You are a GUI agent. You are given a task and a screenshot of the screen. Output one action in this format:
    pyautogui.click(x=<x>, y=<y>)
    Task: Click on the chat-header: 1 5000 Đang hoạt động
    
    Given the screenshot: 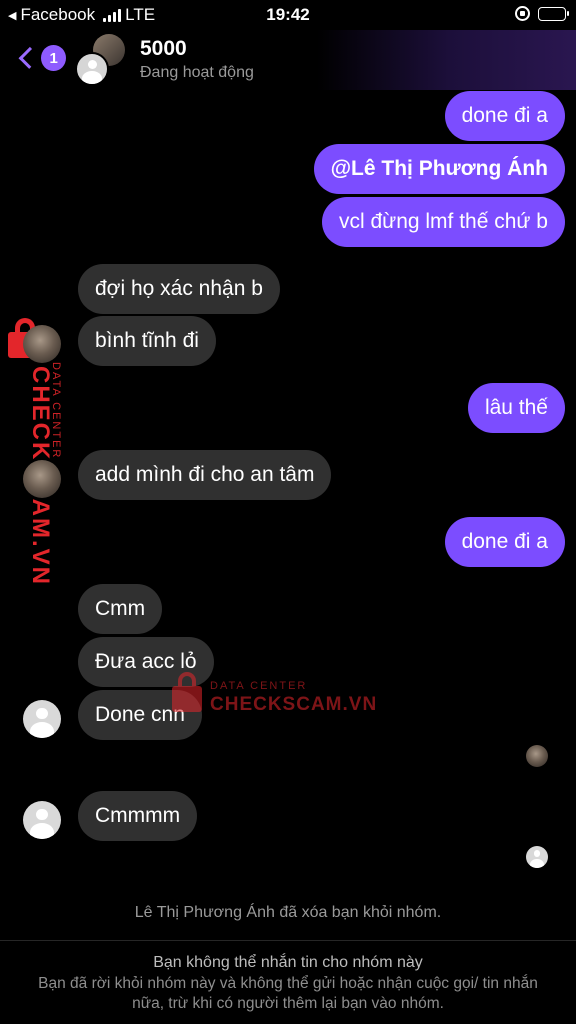 What is the action you would take?
    pyautogui.click(x=288, y=60)
    